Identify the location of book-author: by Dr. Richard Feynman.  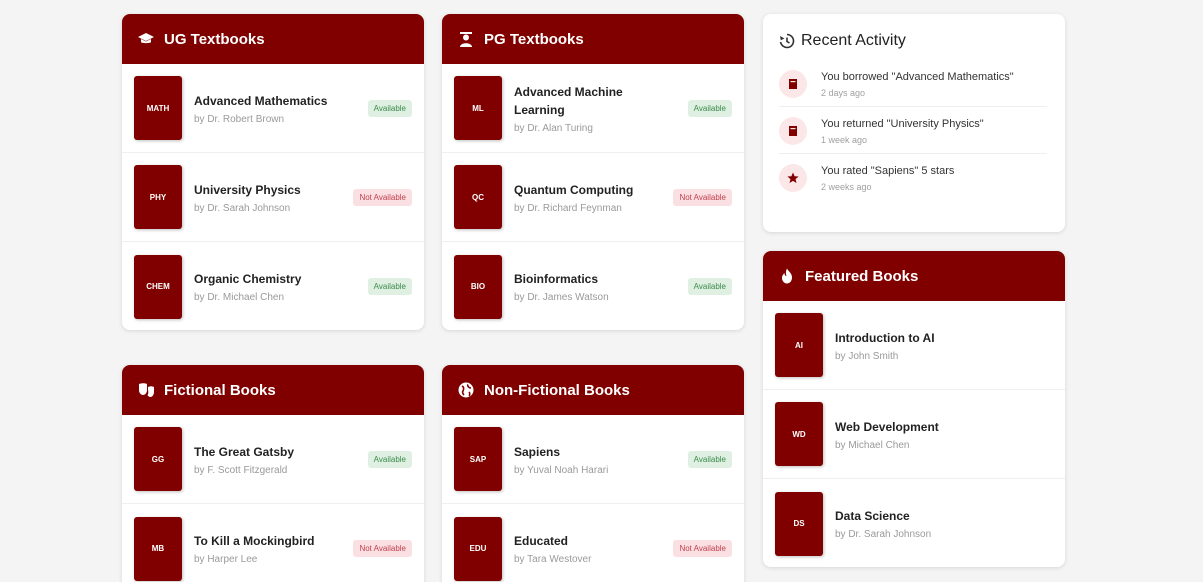
(568, 208).